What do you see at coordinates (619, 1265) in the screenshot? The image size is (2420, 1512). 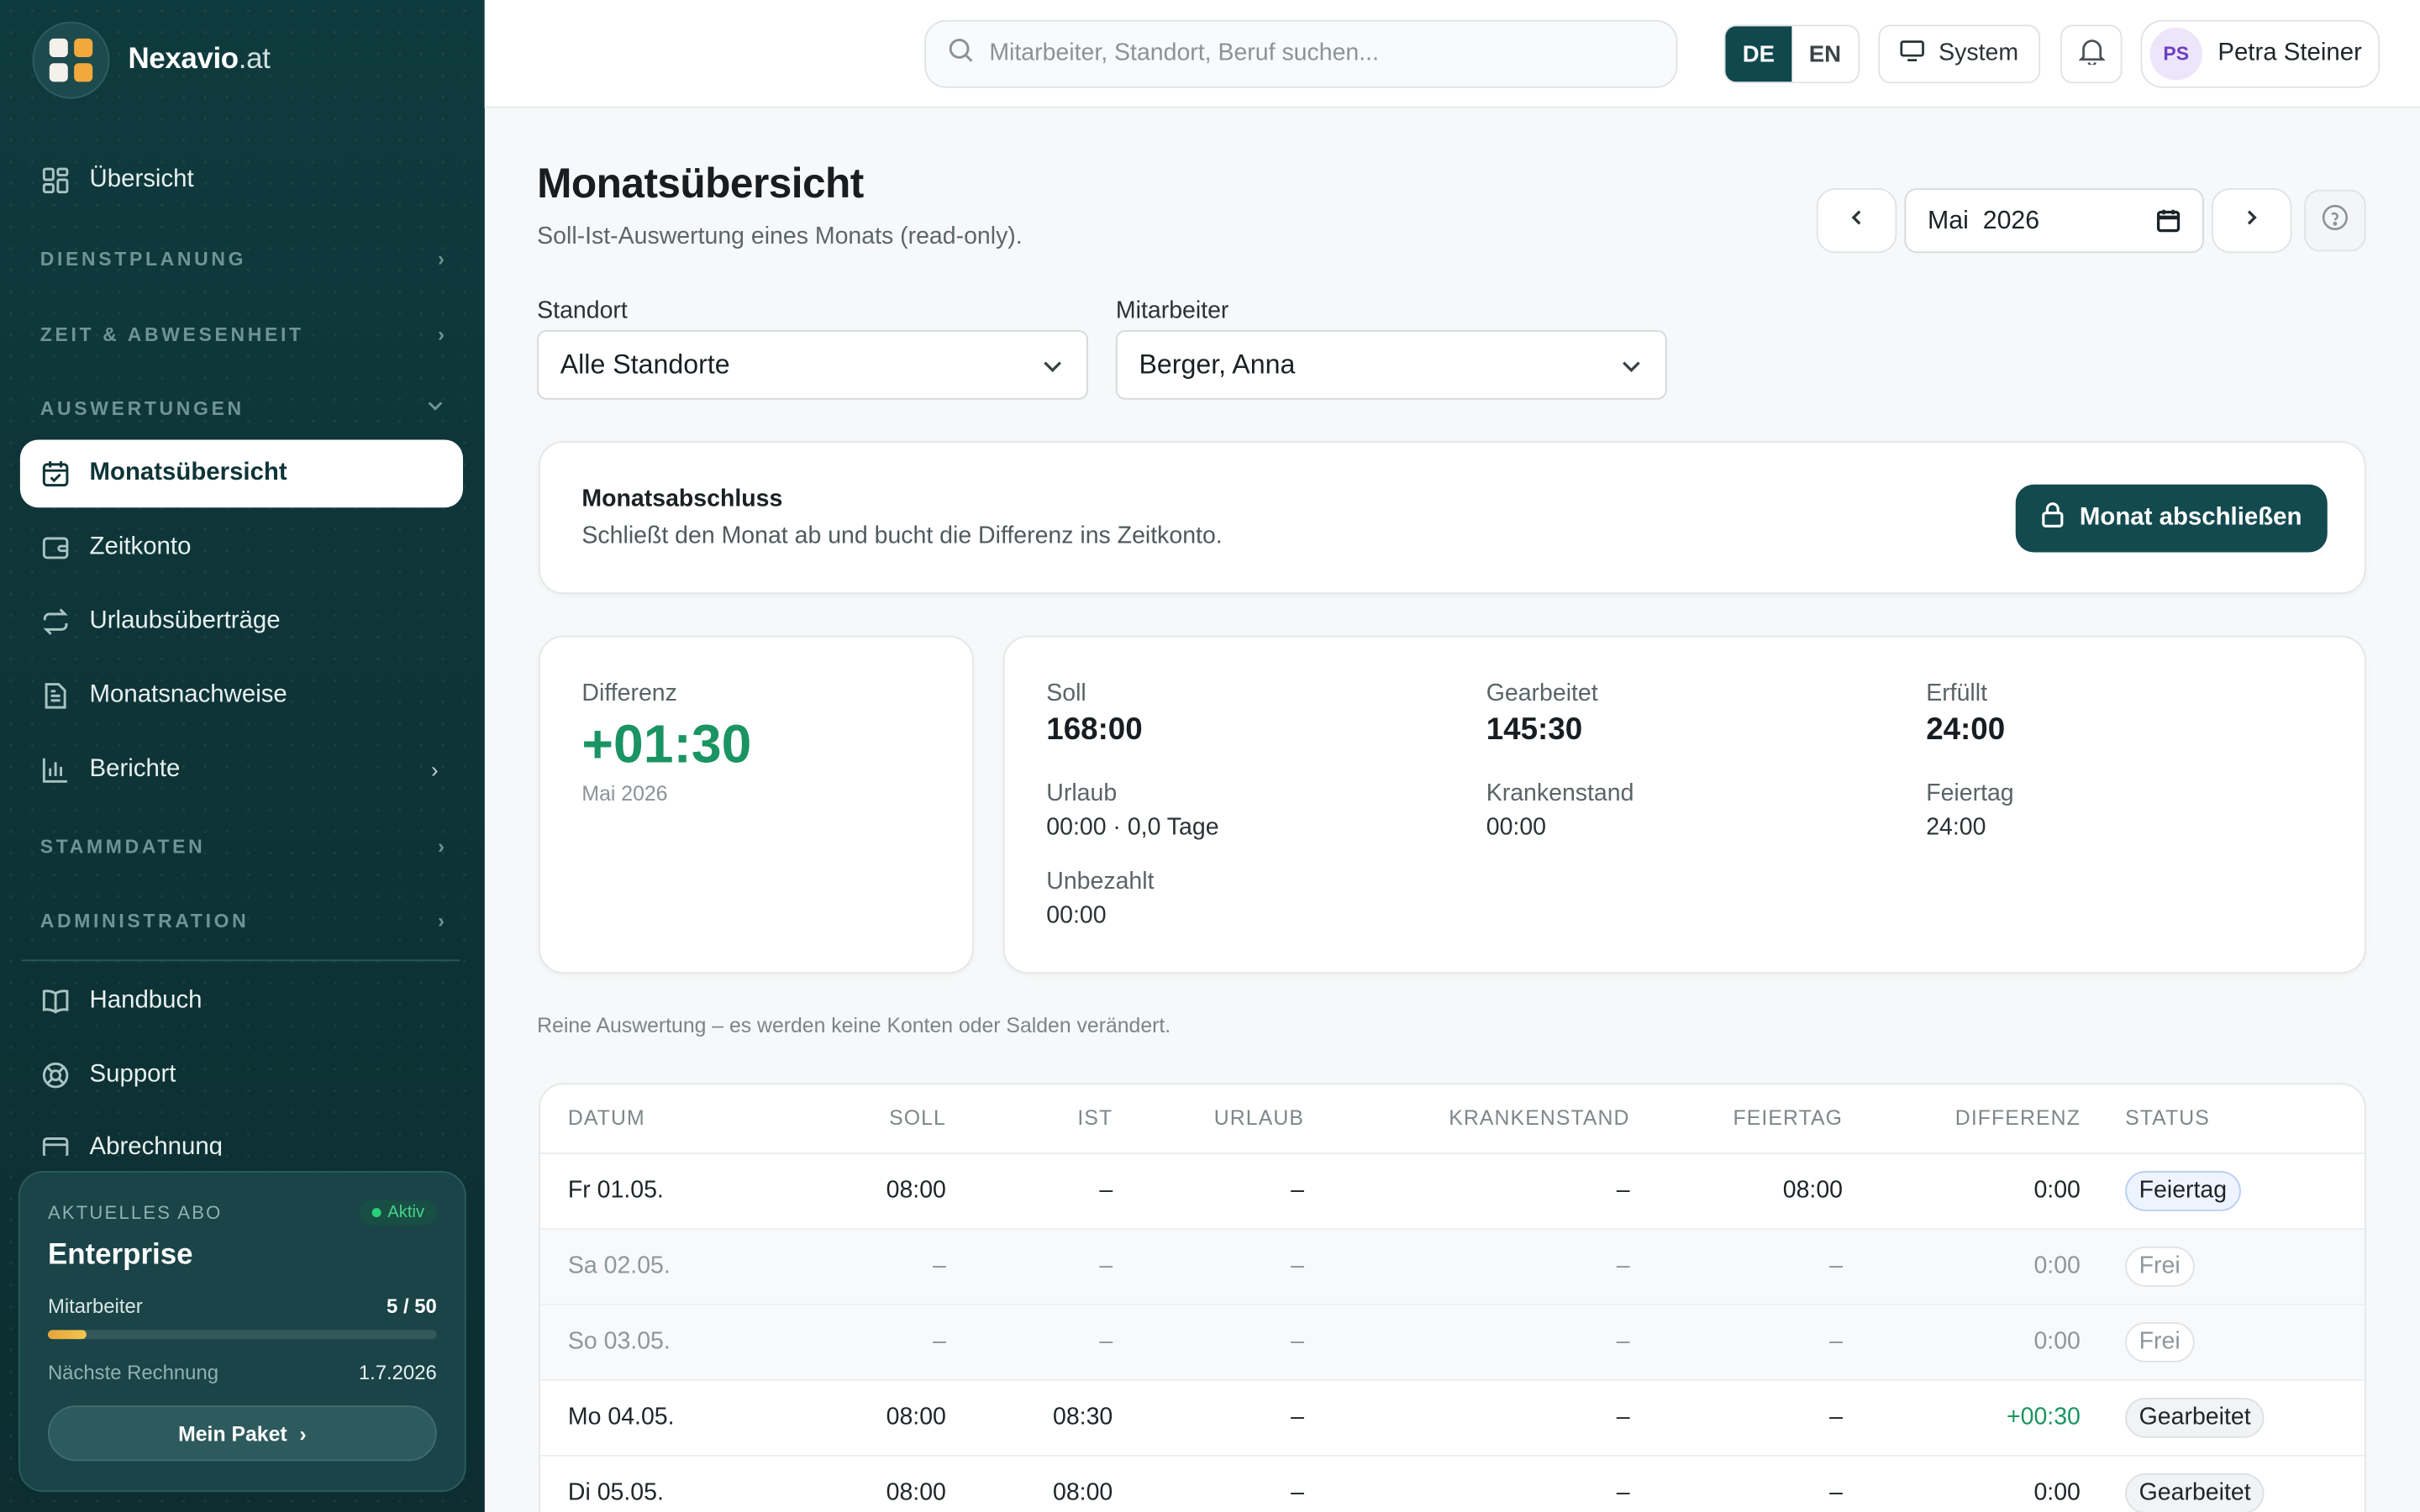 I see `table-cell: Sa 02.05.` at bounding box center [619, 1265].